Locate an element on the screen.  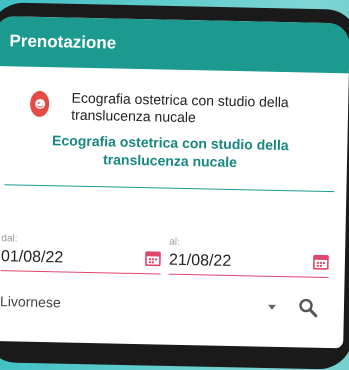
from-date-value: 01/08/22 is located at coordinates (32, 255).